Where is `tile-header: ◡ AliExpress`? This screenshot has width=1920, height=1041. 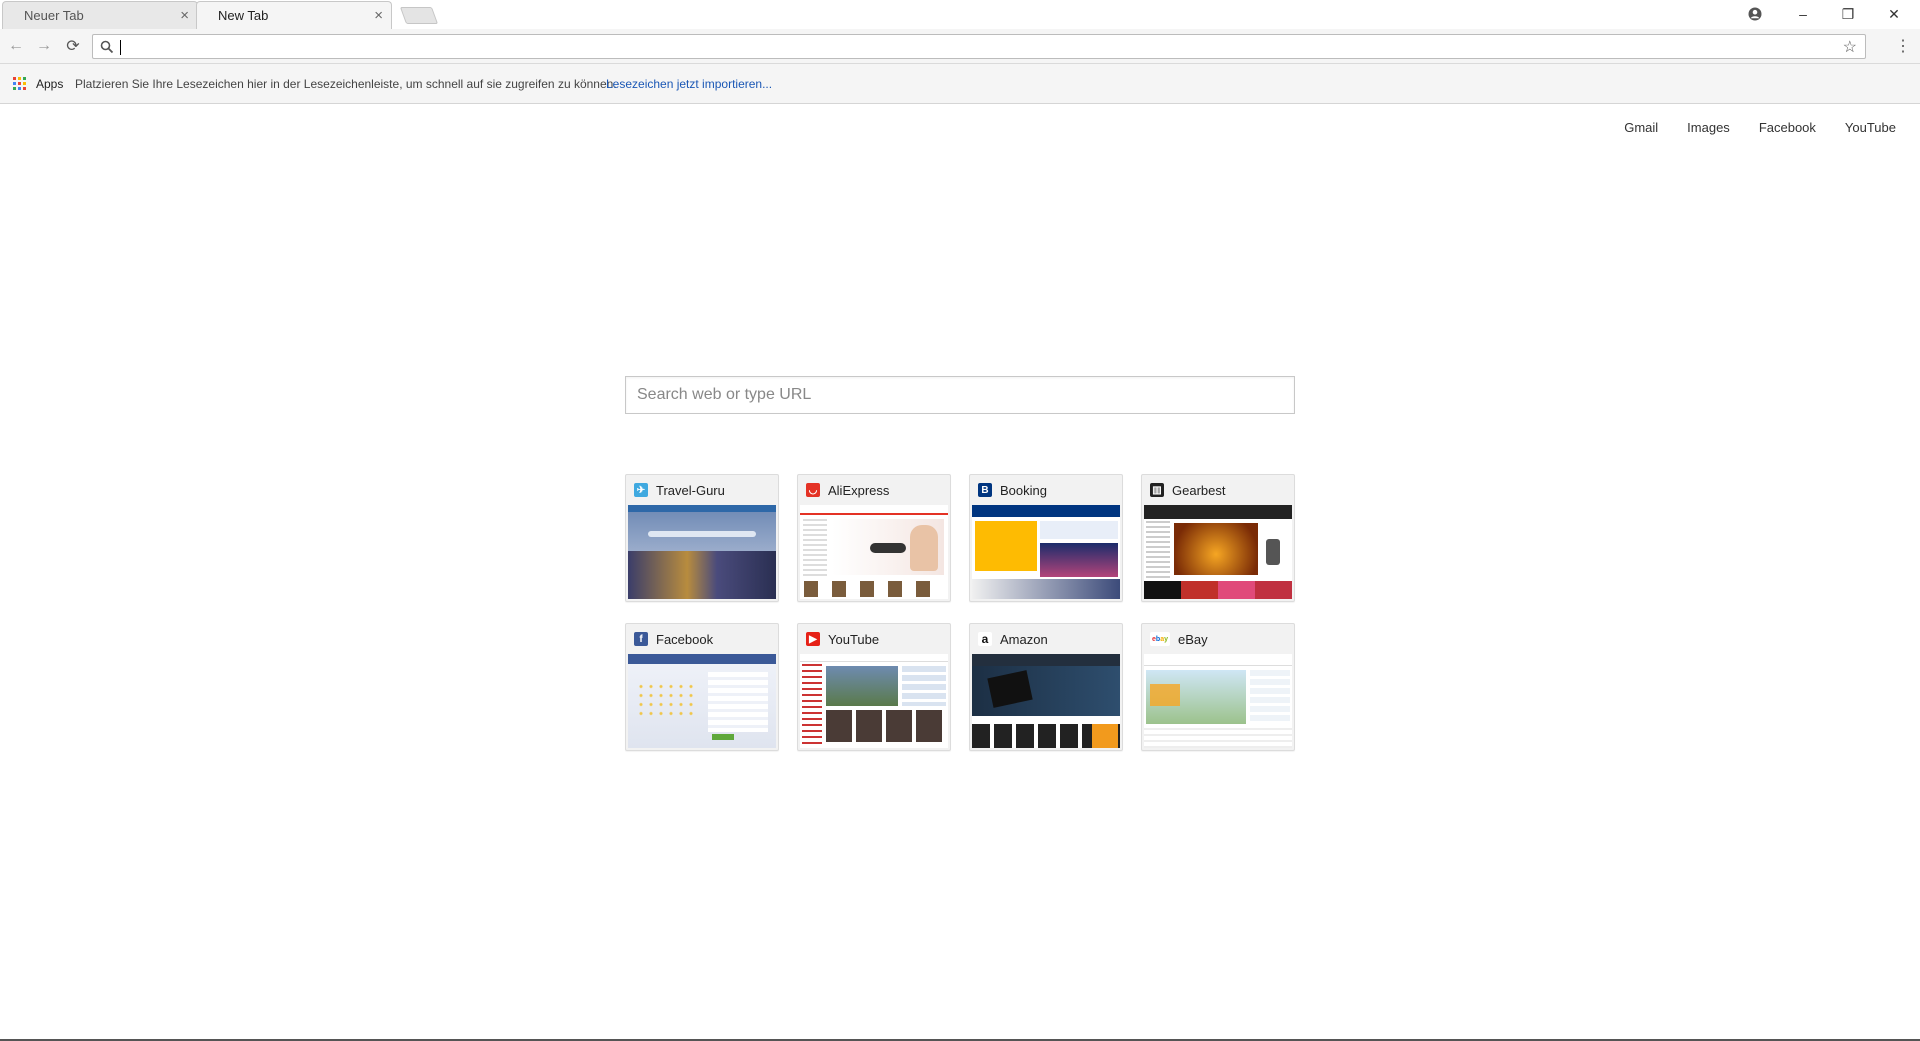
tile-header: ◡ AliExpress is located at coordinates (874, 490).